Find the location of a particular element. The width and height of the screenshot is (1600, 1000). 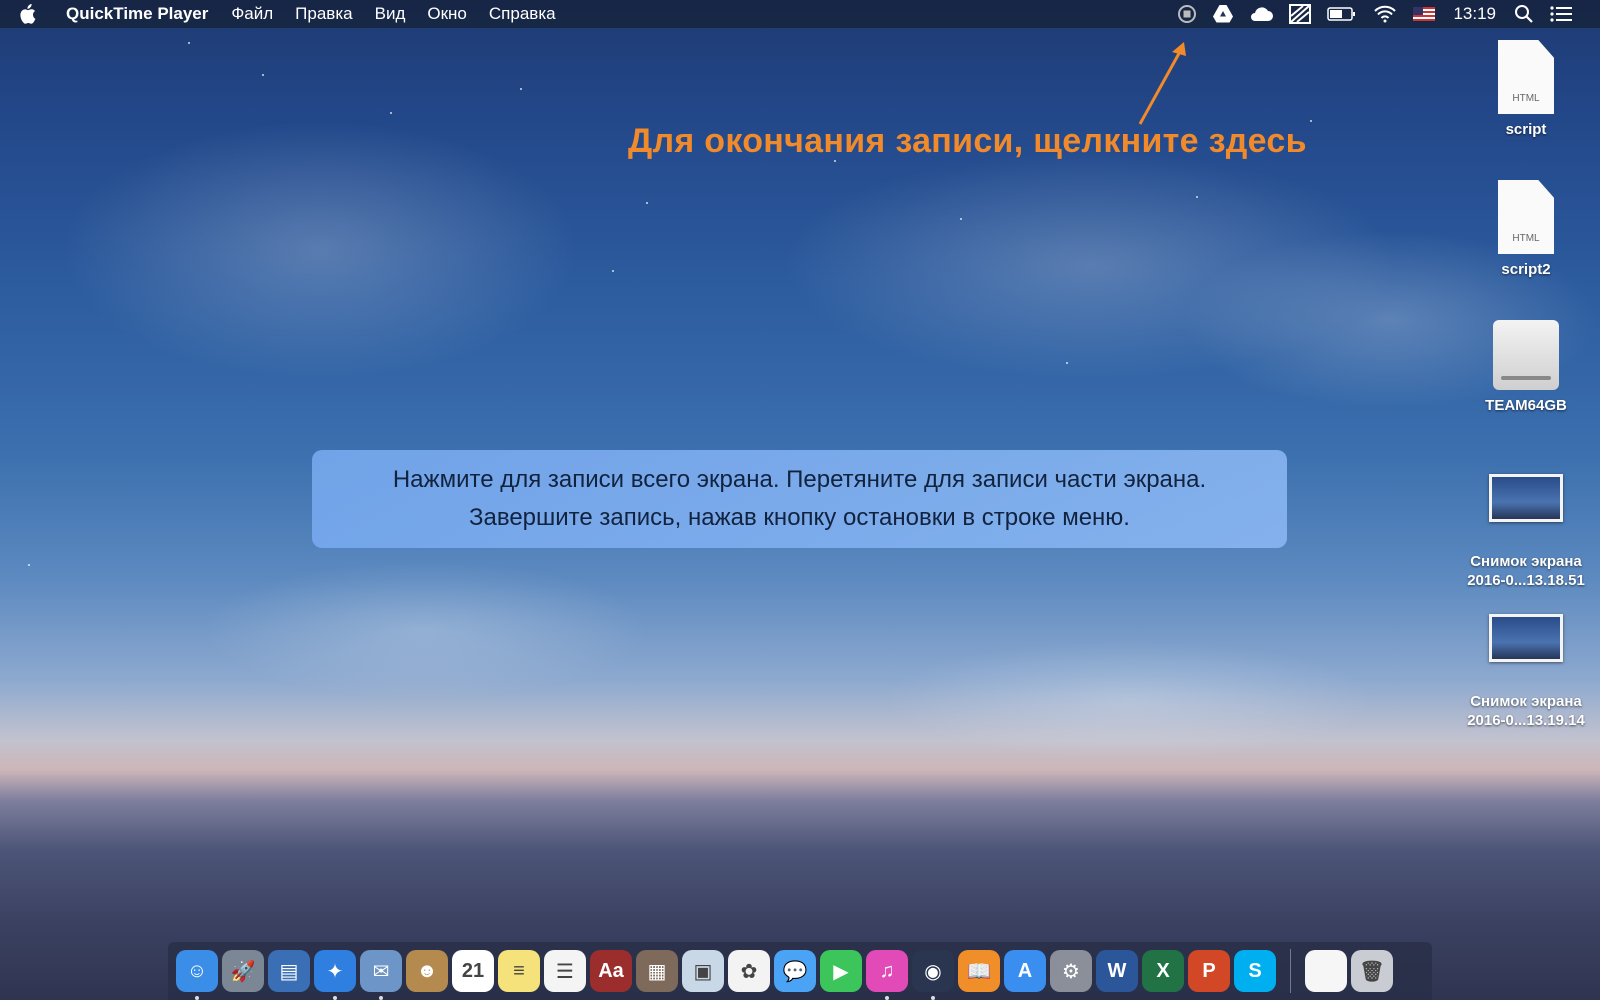

cloud-icon is located at coordinates (1261, 14).